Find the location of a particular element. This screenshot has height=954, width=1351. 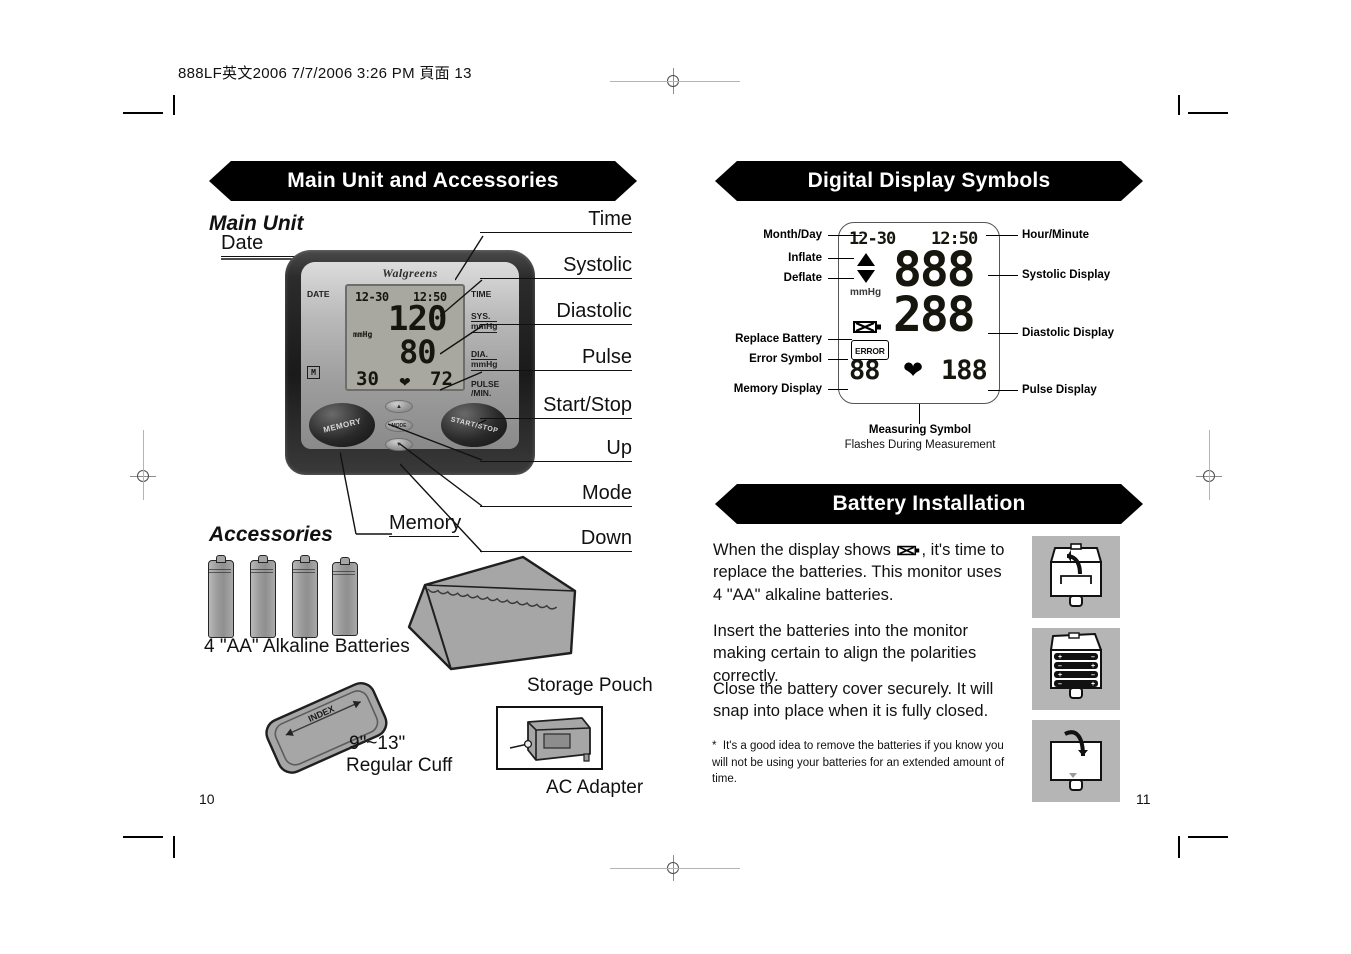

callout-time: Time is located at coordinates (556, 220).